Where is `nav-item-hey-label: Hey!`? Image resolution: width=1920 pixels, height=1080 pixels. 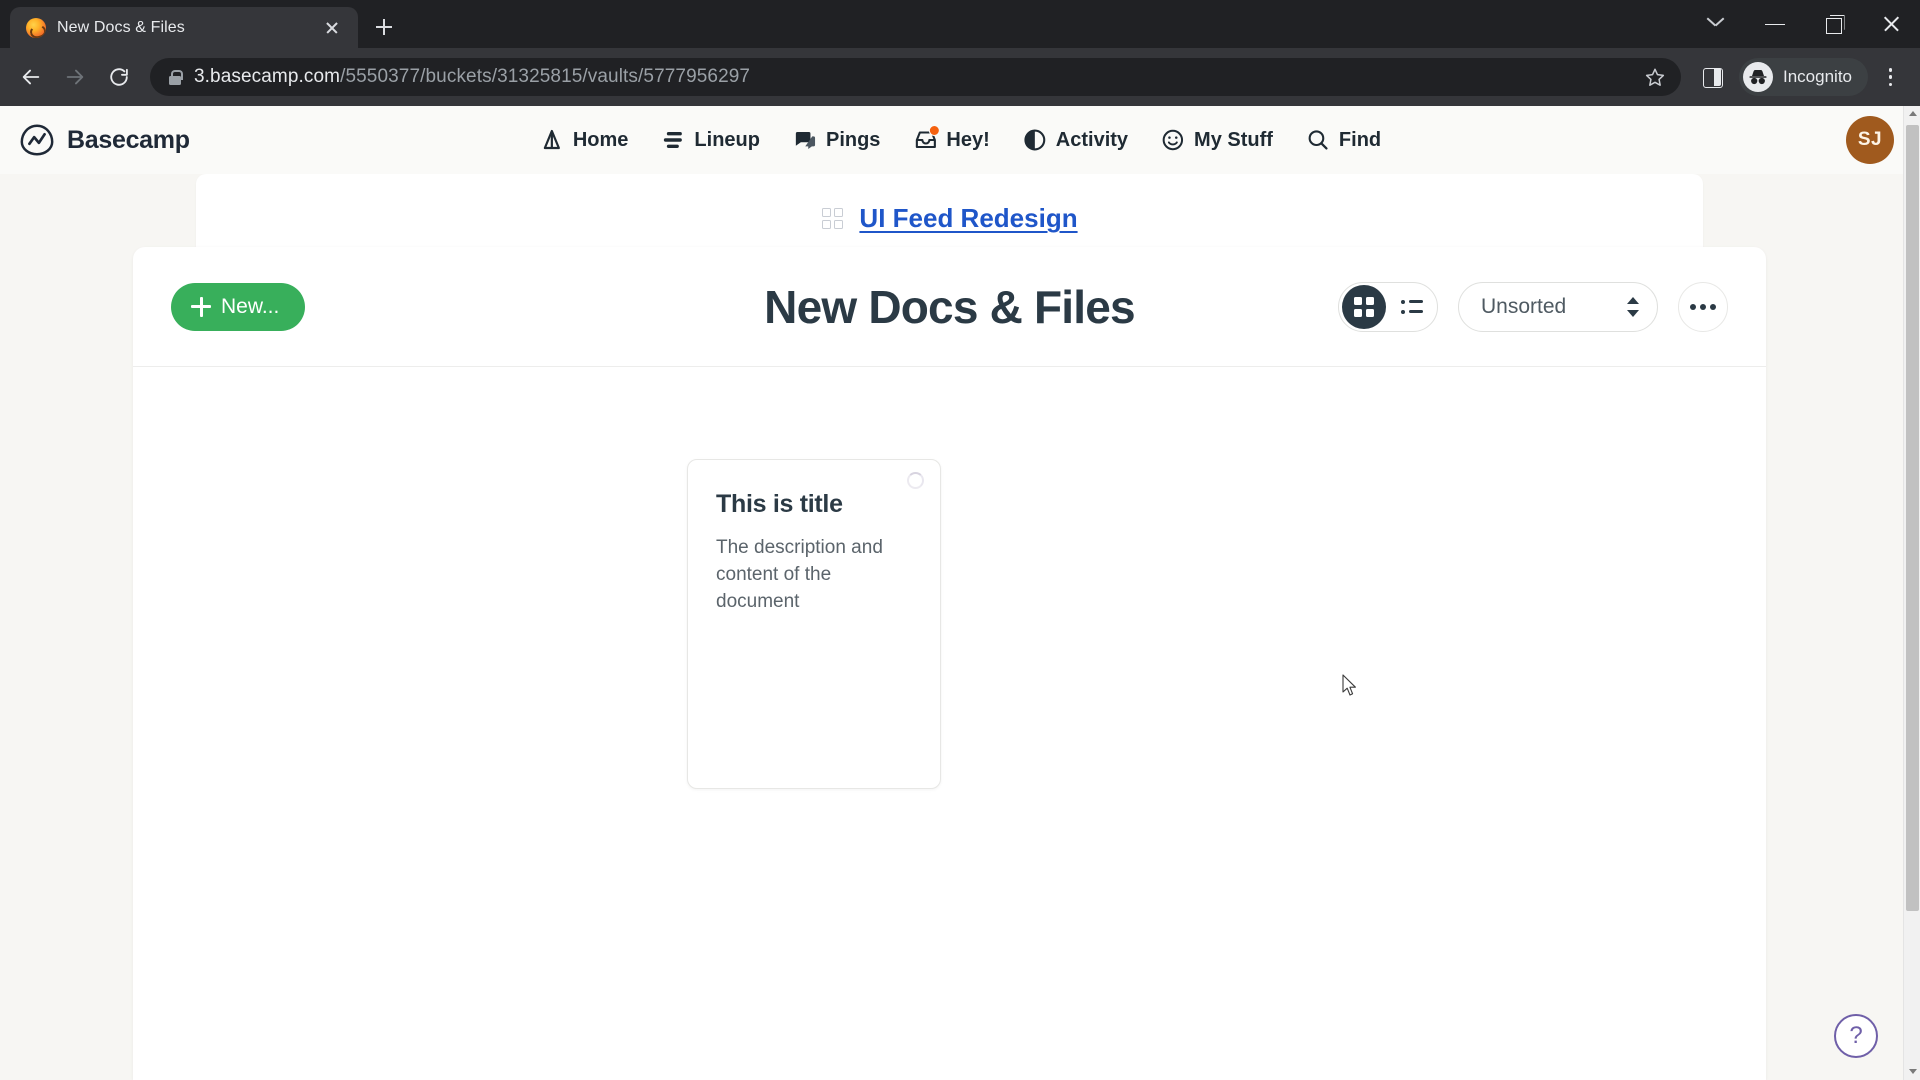
nav-item-hey-label: Hey! is located at coordinates (968, 139).